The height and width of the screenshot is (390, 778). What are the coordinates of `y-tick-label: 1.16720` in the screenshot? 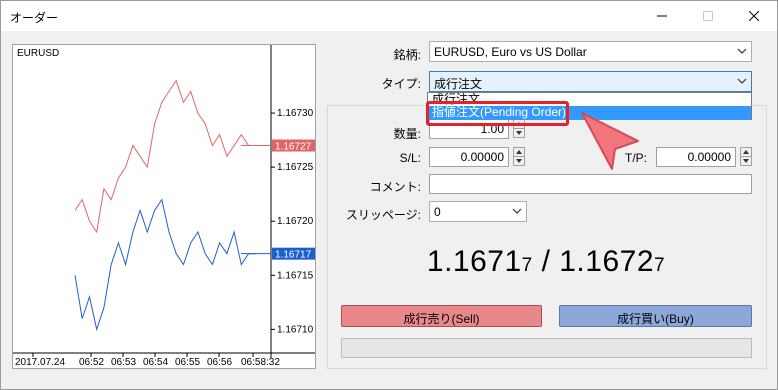 It's located at (295, 221).